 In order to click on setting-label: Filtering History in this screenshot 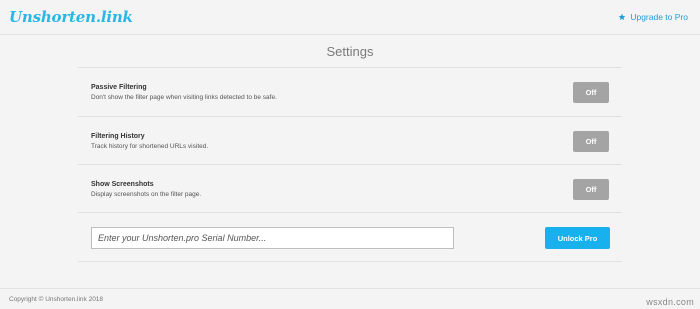, I will do `click(118, 136)`.